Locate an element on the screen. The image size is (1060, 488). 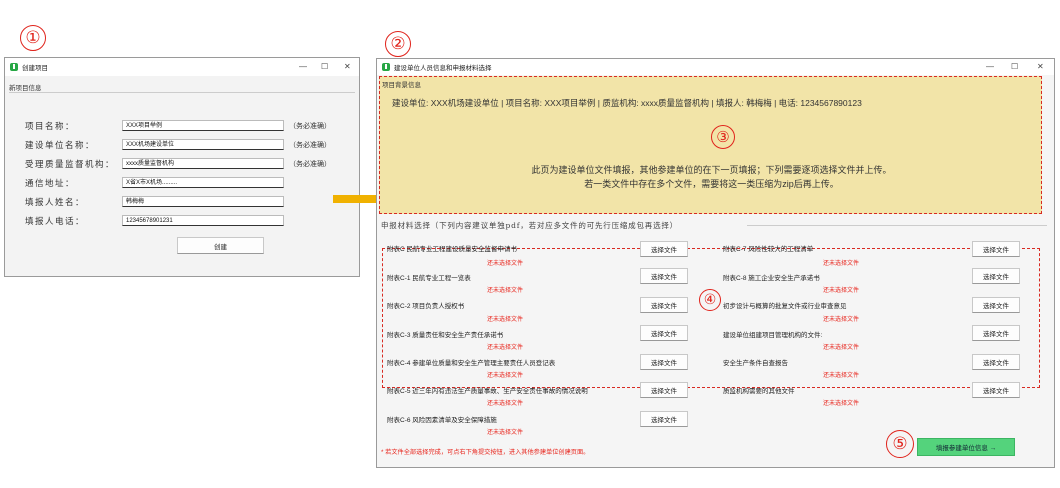
section-title: 新项目信息 is located at coordinates (25, 88).